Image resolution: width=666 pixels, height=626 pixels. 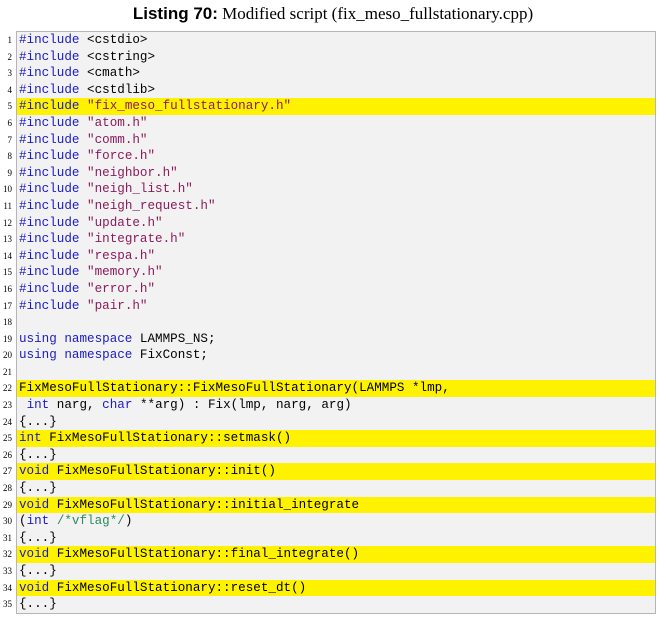 What do you see at coordinates (7, 371) in the screenshot?
I see `line-number: 21` at bounding box center [7, 371].